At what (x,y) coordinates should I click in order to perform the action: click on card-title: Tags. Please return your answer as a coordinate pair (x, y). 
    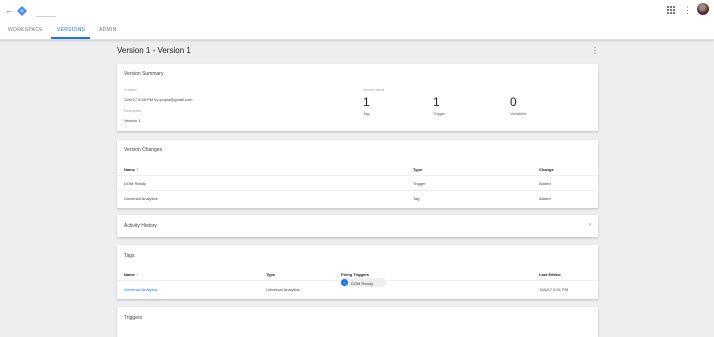
    Looking at the image, I should click on (129, 256).